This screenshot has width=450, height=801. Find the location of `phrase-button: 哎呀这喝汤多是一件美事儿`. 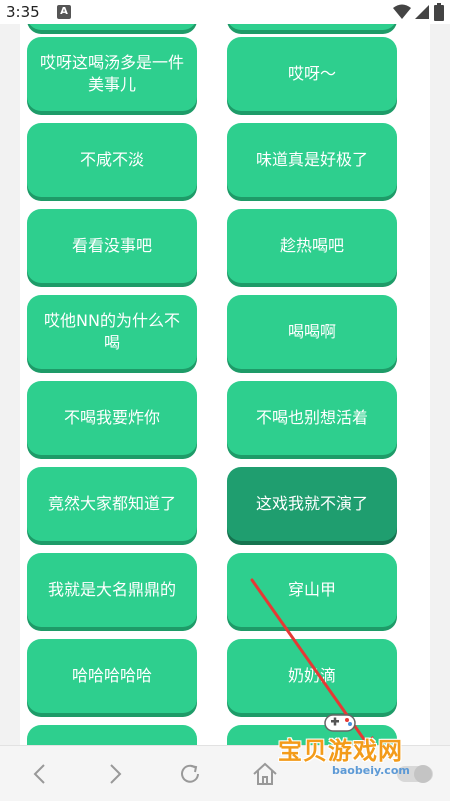

phrase-button: 哎呀这喝汤多是一件美事儿 is located at coordinates (112, 74).